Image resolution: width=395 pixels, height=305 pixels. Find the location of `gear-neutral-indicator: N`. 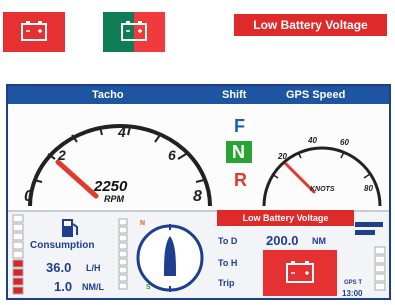

gear-neutral-indicator: N is located at coordinates (239, 152).